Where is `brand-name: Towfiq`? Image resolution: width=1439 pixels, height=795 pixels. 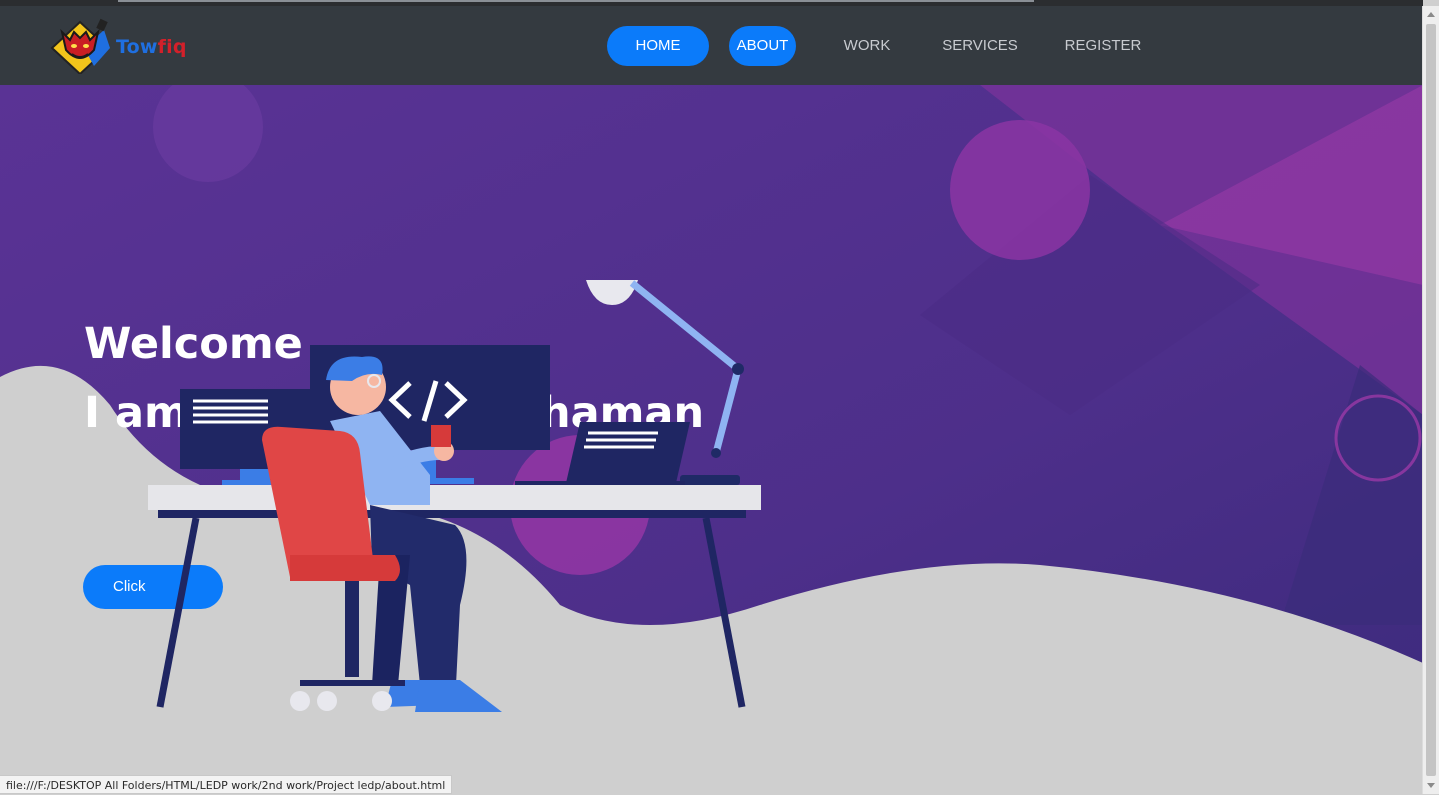 brand-name: Towfiq is located at coordinates (151, 47).